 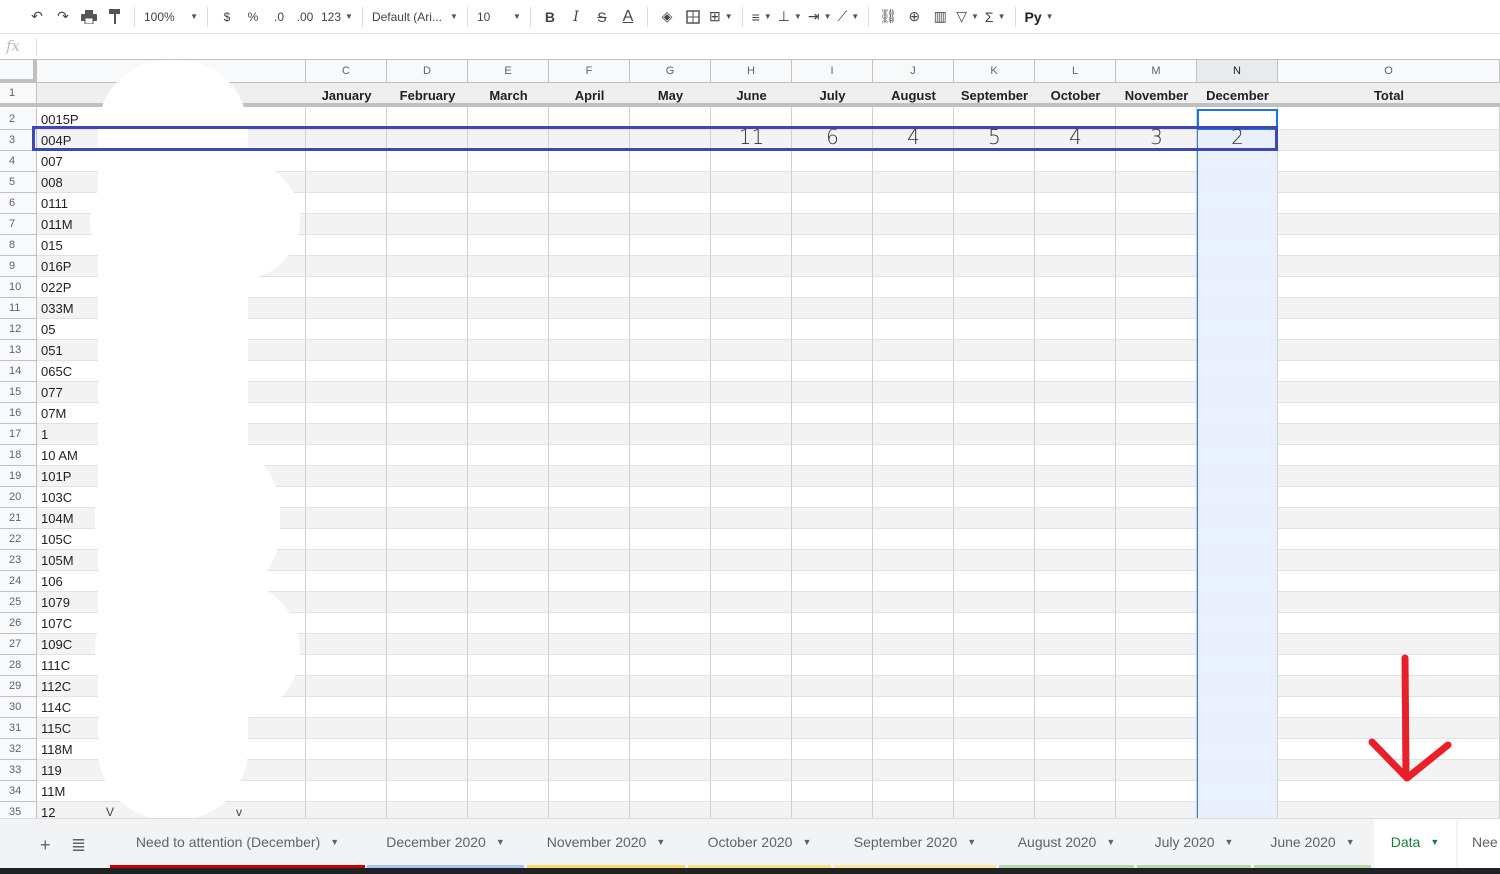 I want to click on row-header: 34, so click(x=18, y=791).